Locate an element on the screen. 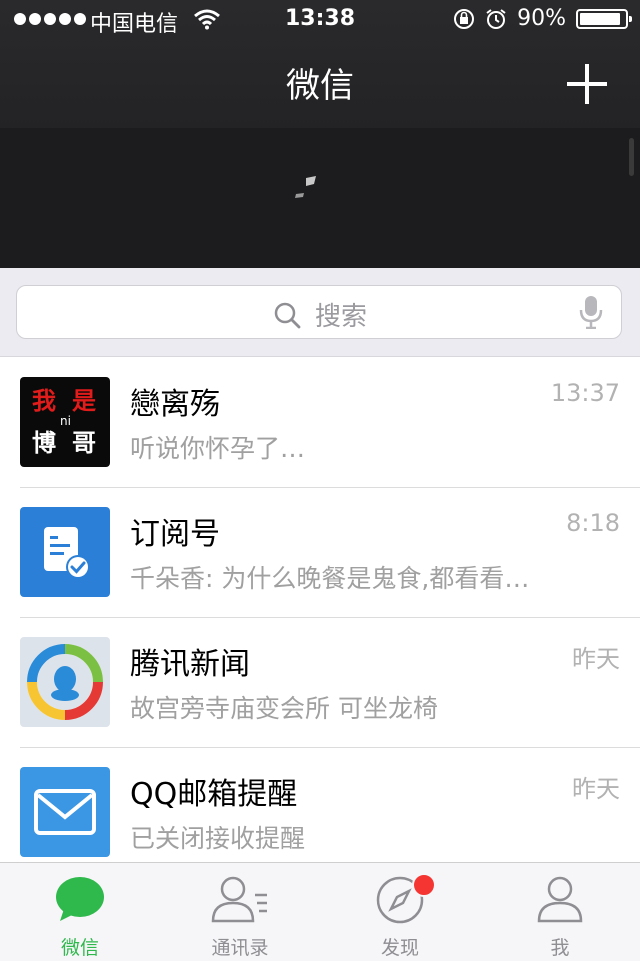 Image resolution: width=640 pixels, height=961 pixels. chat-name: QQ邮箱提醒 is located at coordinates (214, 794).